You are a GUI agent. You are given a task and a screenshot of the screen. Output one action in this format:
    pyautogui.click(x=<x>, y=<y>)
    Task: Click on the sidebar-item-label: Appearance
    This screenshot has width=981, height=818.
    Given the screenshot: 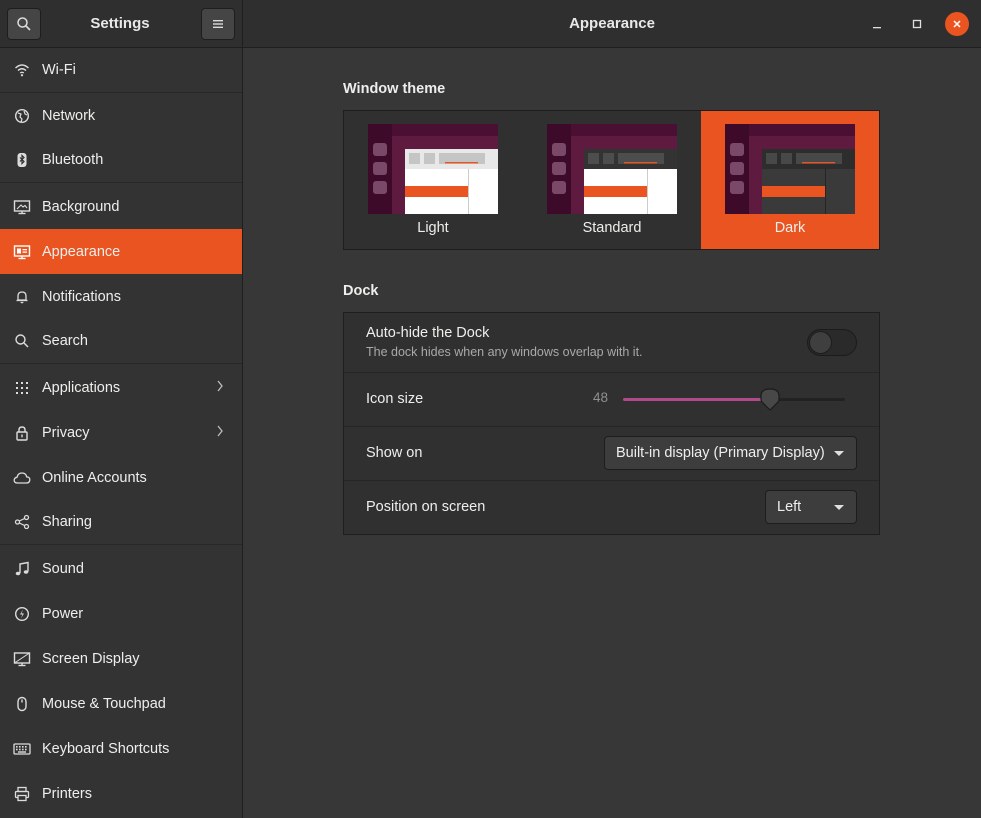 What is the action you would take?
    pyautogui.click(x=81, y=251)
    